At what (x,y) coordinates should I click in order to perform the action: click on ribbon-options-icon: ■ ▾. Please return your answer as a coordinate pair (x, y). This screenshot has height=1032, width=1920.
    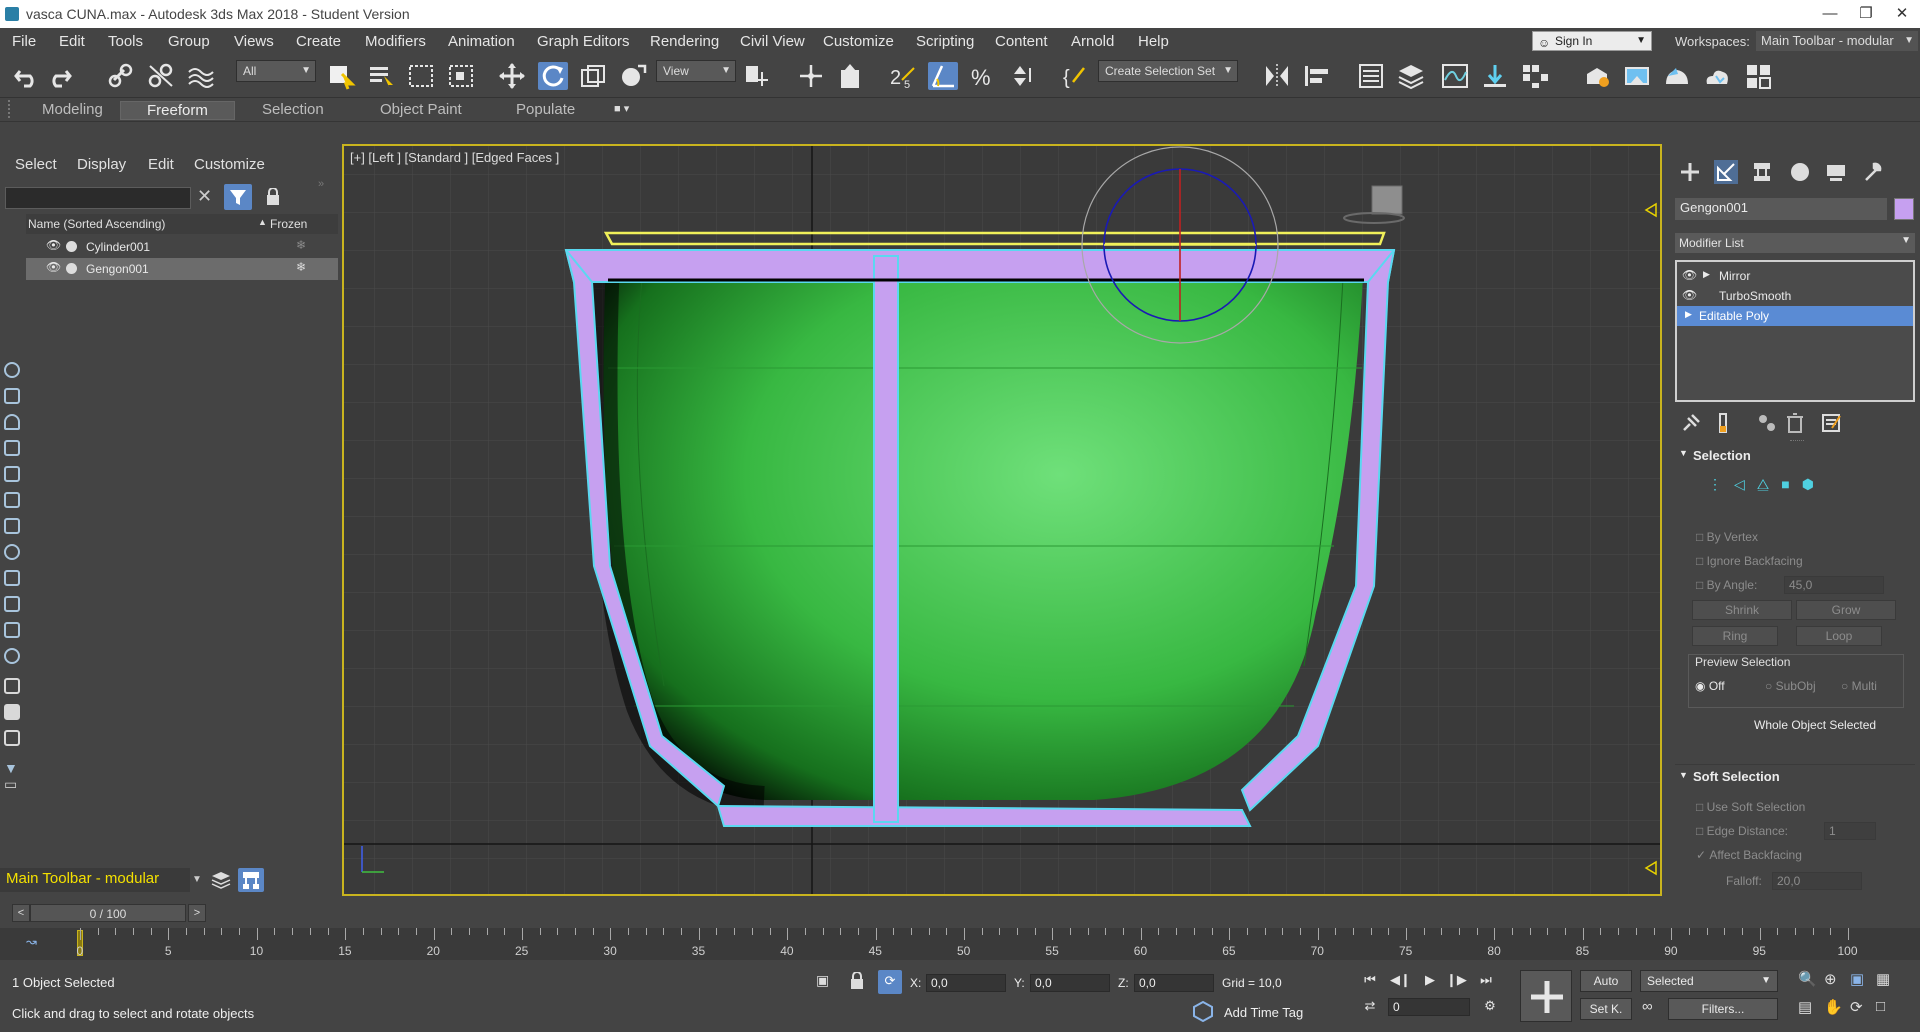
    Looking at the image, I should click on (630, 110).